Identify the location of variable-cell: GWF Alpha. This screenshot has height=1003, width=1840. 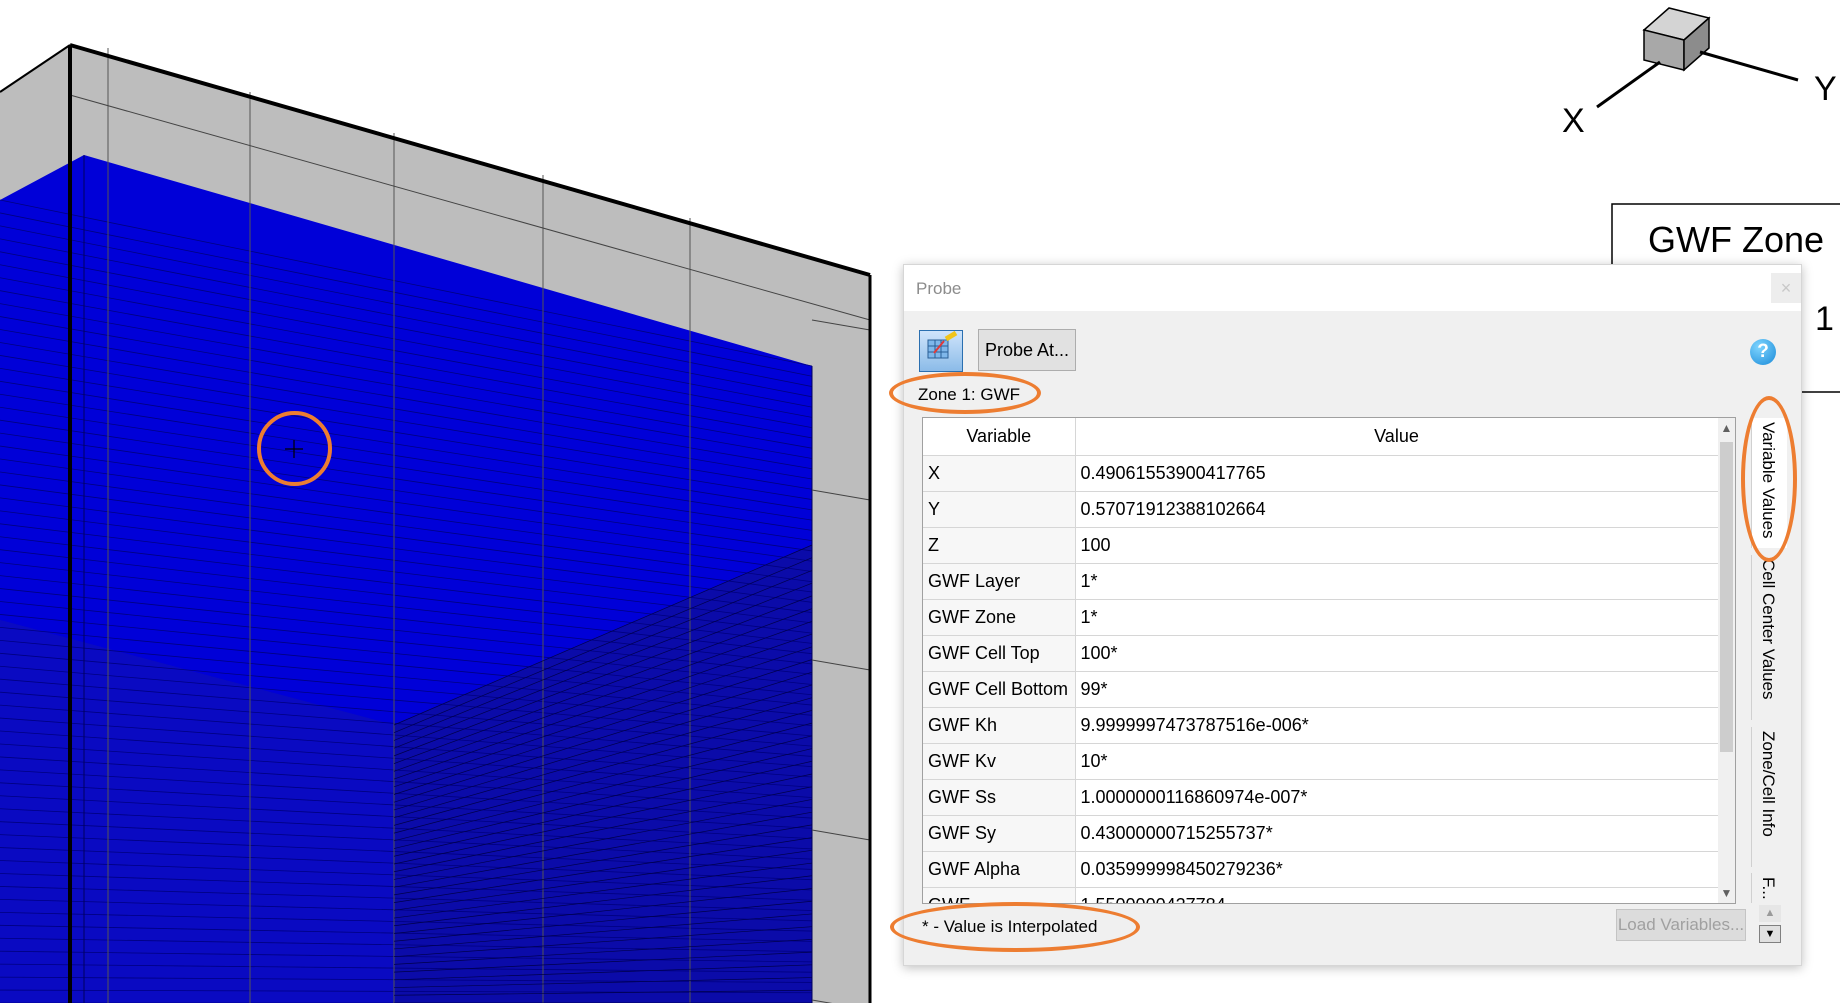
(999, 869).